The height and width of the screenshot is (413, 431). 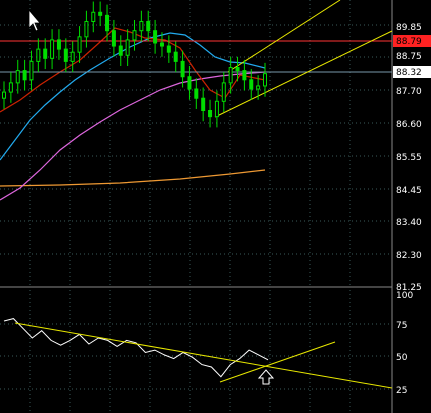 What do you see at coordinates (409, 42) in the screenshot?
I see `price-tag-red-text: 88.79` at bounding box center [409, 42].